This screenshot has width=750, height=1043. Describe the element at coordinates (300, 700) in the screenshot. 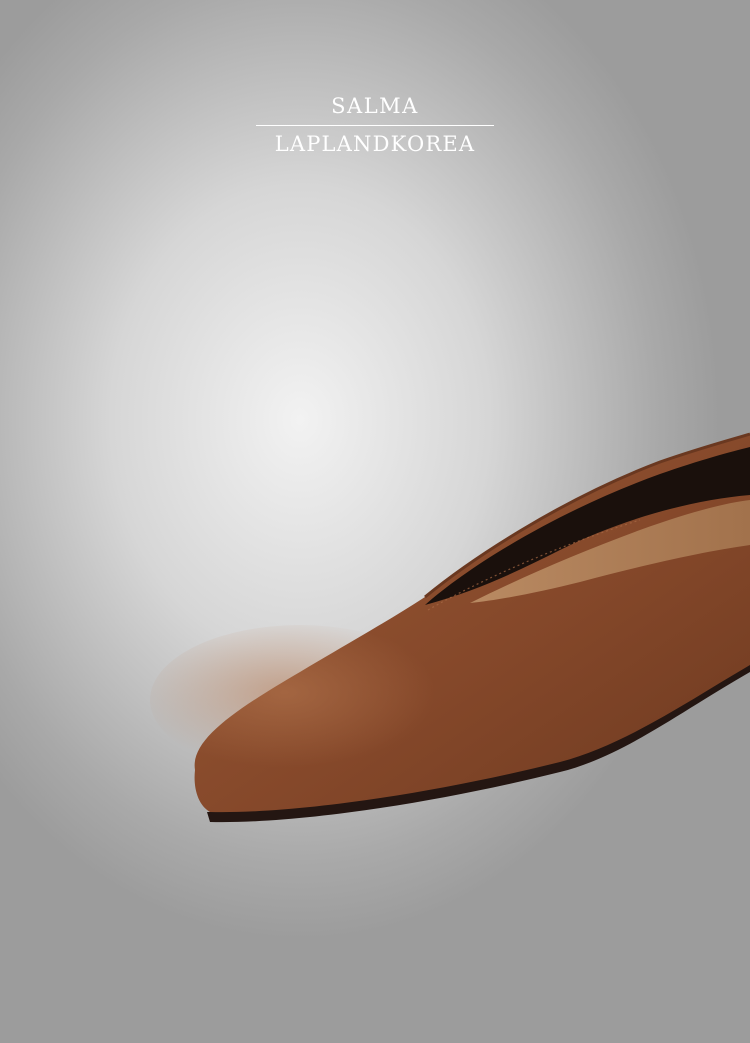

I see `shoe-toe-shine` at that location.